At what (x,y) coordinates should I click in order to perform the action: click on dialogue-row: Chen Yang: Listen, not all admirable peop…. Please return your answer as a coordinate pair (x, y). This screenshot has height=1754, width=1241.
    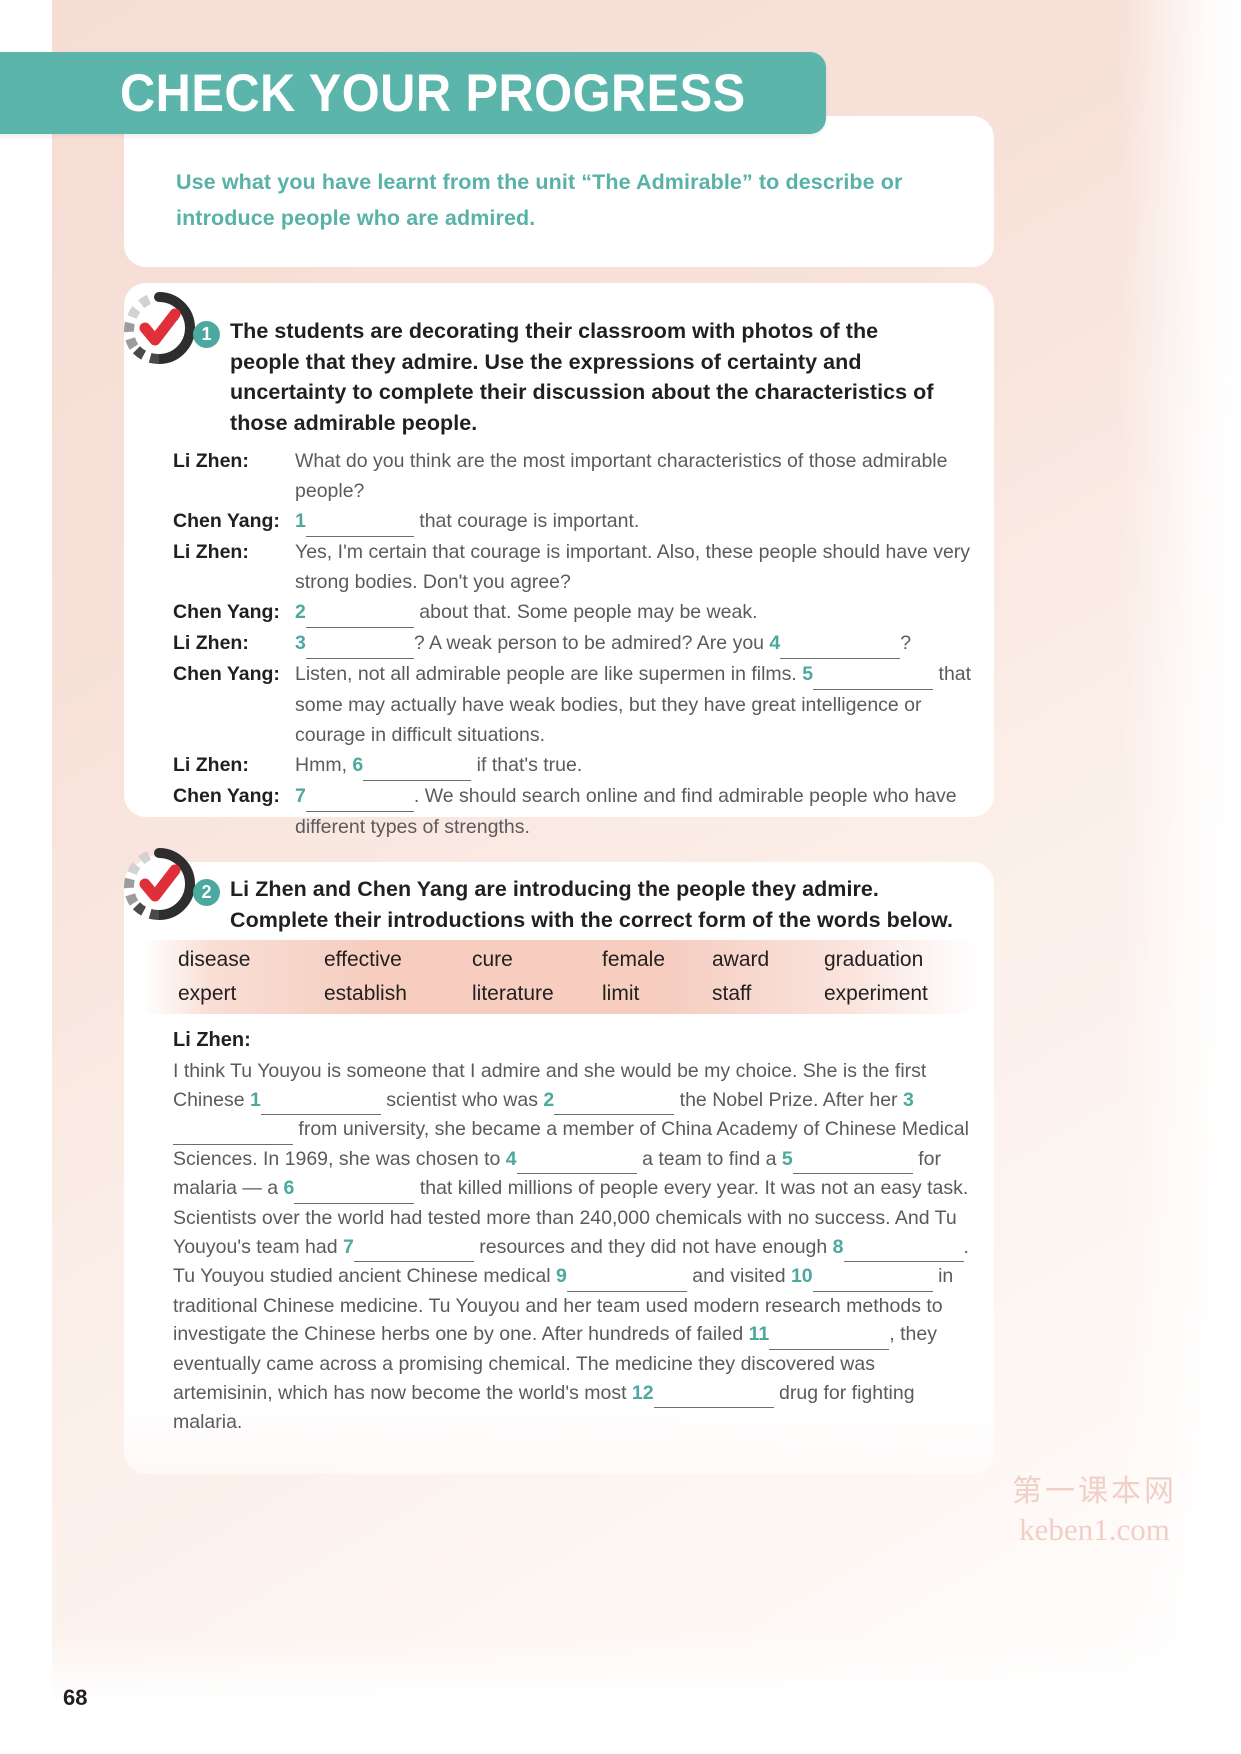
    Looking at the image, I should click on (573, 704).